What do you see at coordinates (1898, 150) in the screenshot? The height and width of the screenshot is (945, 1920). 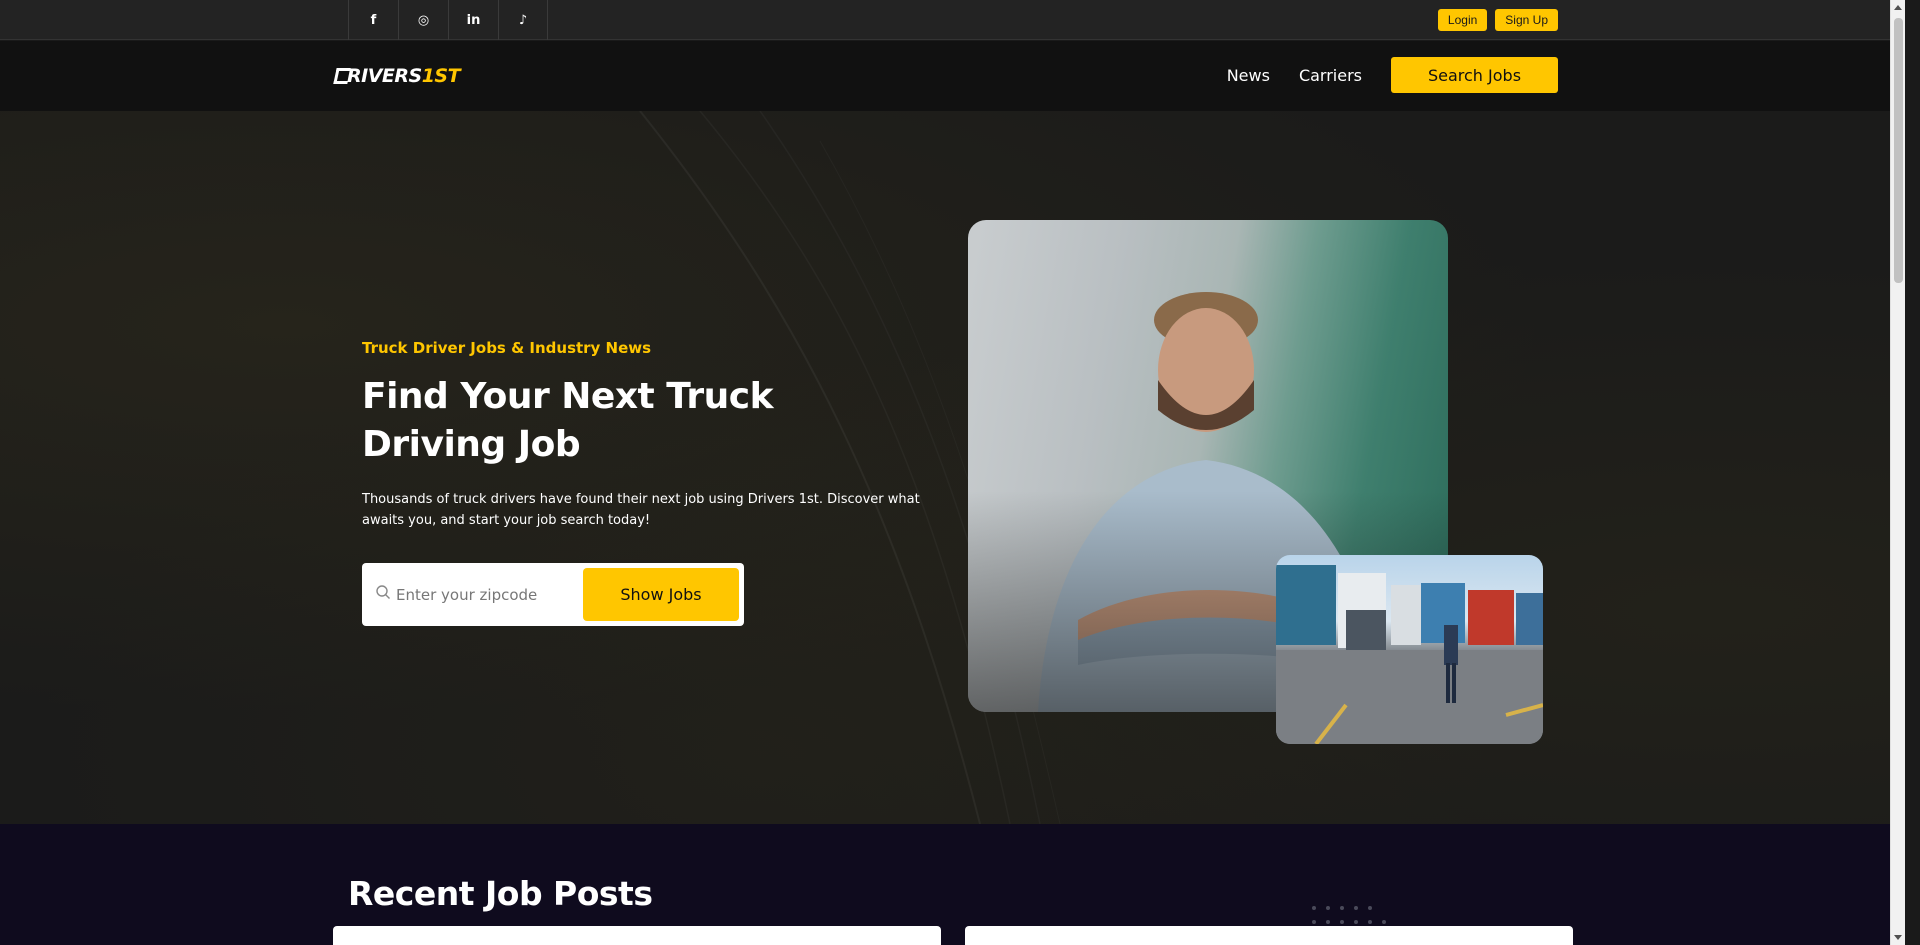 I see `scroll-thumb` at bounding box center [1898, 150].